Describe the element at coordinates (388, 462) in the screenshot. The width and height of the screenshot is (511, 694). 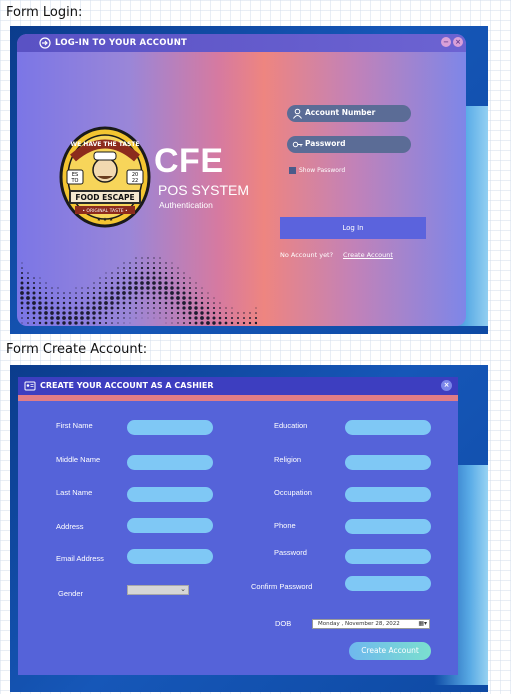
I see `religion-input` at that location.